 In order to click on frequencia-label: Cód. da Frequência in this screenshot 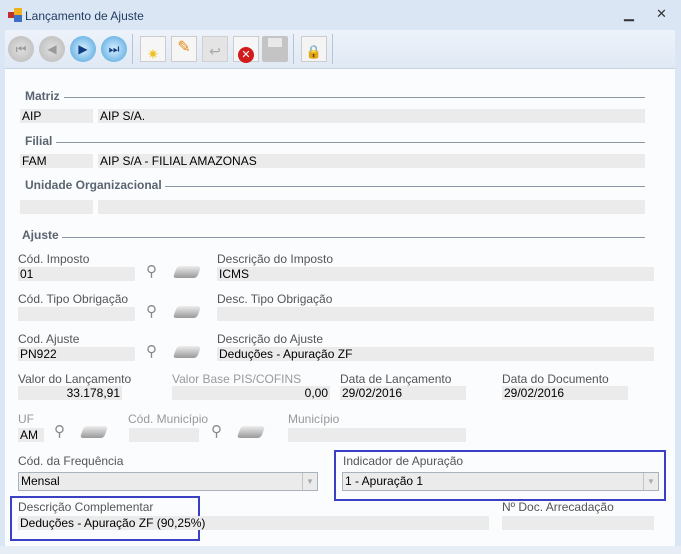, I will do `click(71, 461)`.